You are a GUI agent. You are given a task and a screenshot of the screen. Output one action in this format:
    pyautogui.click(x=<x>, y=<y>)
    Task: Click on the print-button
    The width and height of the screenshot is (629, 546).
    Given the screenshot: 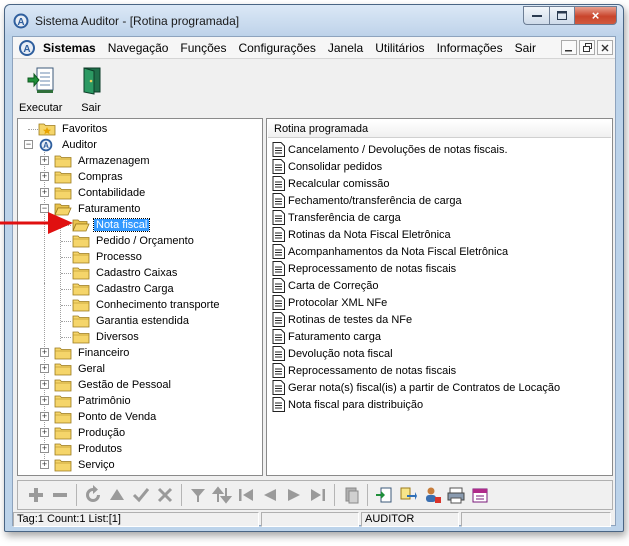 What is the action you would take?
    pyautogui.click(x=456, y=495)
    